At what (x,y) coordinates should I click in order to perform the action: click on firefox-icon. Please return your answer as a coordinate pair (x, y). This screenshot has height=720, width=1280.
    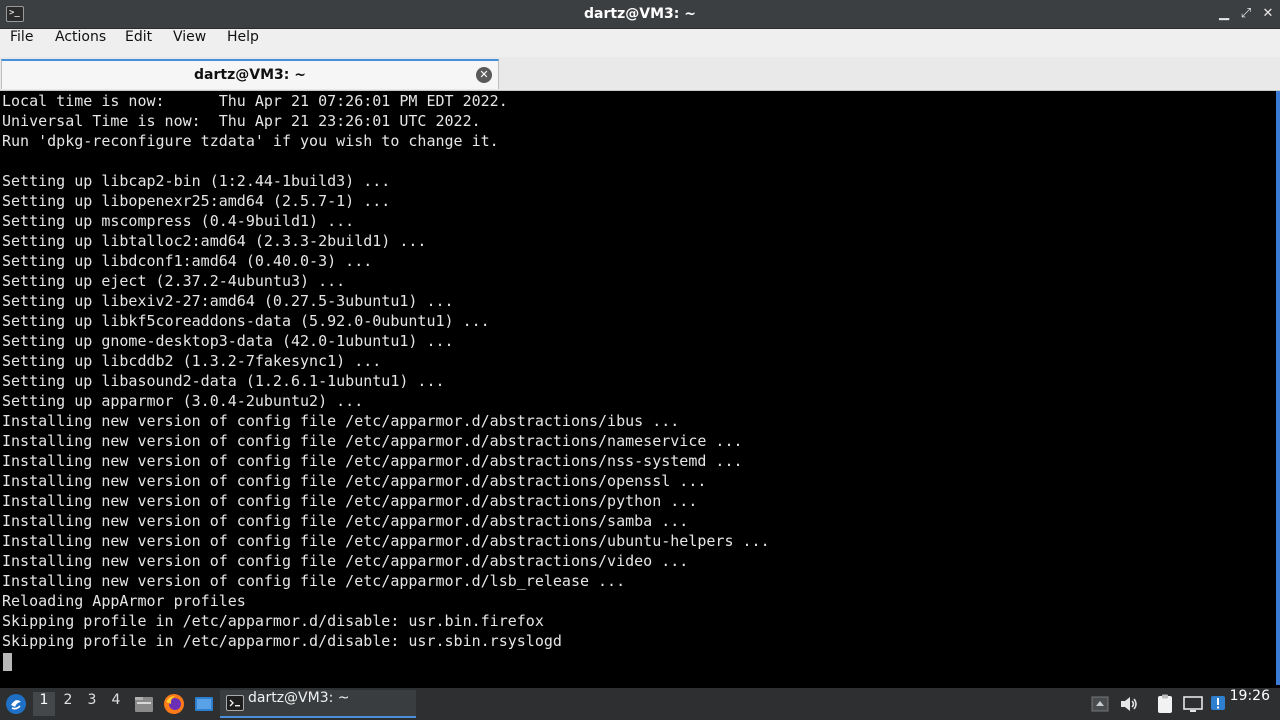
    Looking at the image, I should click on (174, 704).